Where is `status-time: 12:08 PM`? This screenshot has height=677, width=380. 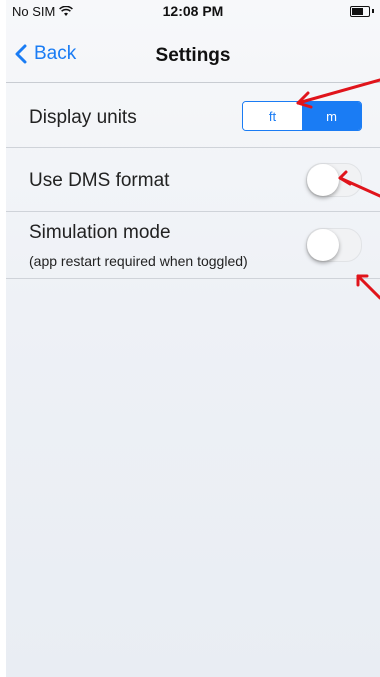 status-time: 12:08 PM is located at coordinates (193, 11).